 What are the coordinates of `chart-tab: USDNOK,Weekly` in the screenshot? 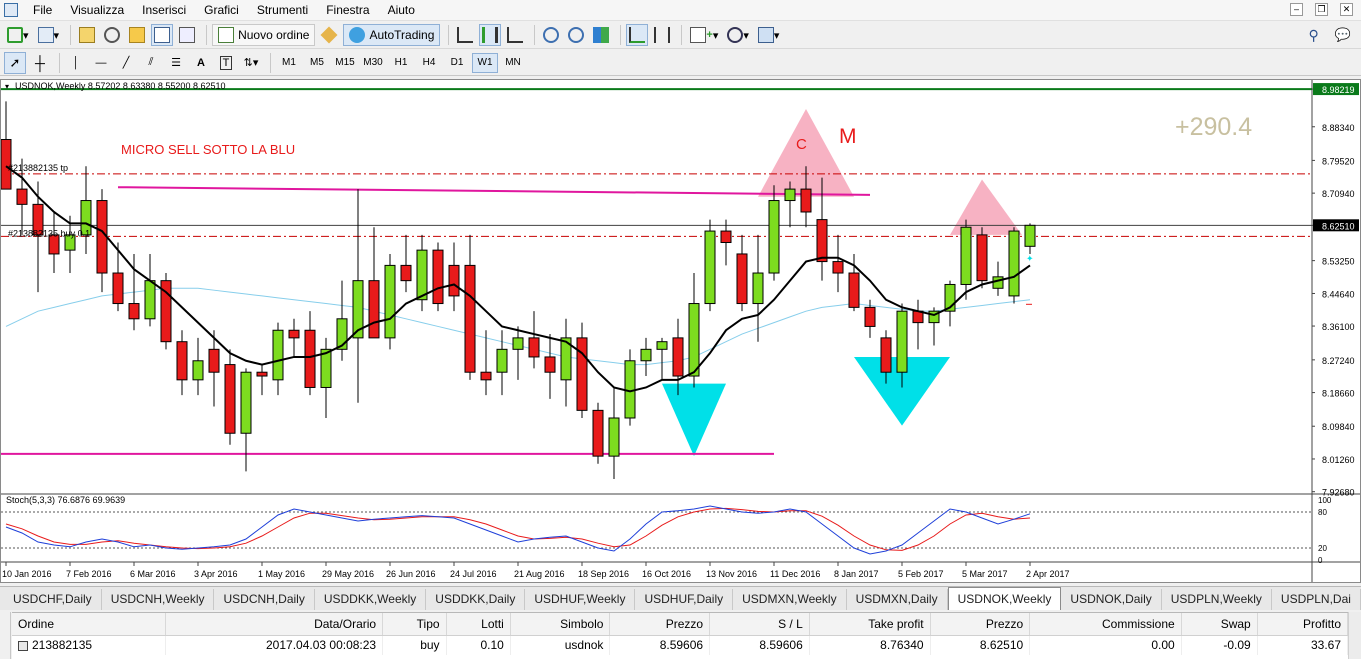 It's located at (1004, 598).